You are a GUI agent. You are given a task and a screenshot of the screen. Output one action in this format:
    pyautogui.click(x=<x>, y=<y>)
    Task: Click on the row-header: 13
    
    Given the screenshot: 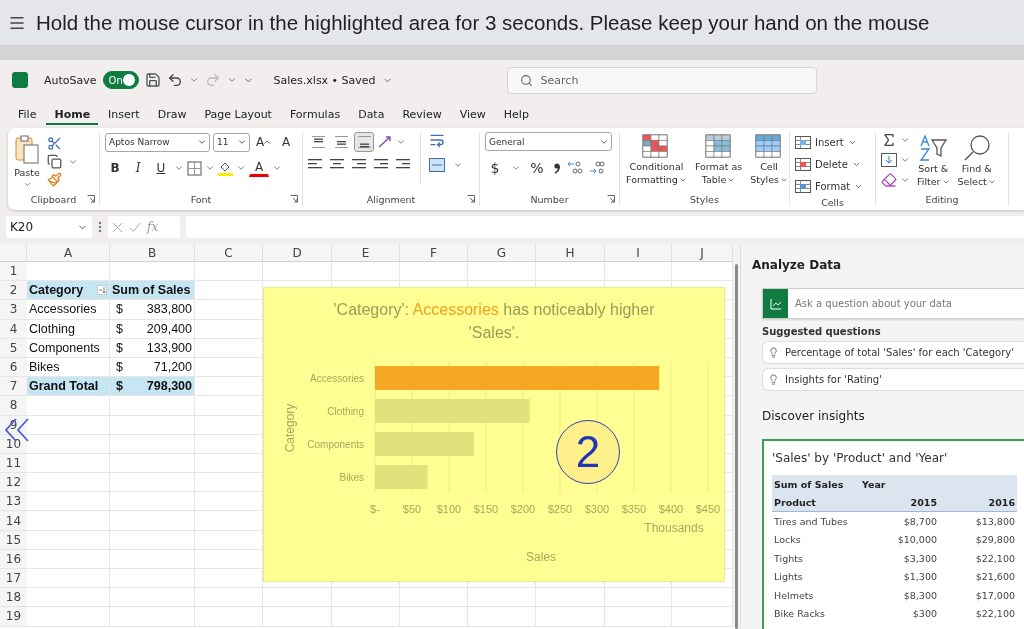 What is the action you would take?
    pyautogui.click(x=13, y=502)
    